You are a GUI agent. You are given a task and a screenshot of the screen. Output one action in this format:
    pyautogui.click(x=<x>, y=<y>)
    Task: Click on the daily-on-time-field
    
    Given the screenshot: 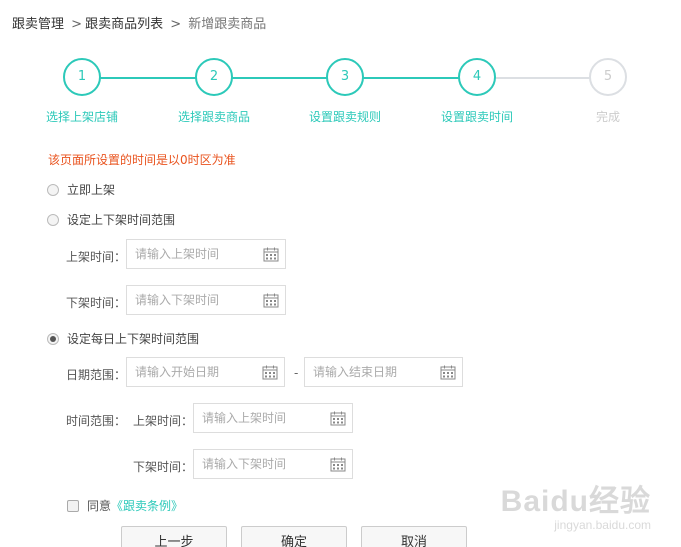 What is the action you would take?
    pyautogui.click(x=273, y=418)
    